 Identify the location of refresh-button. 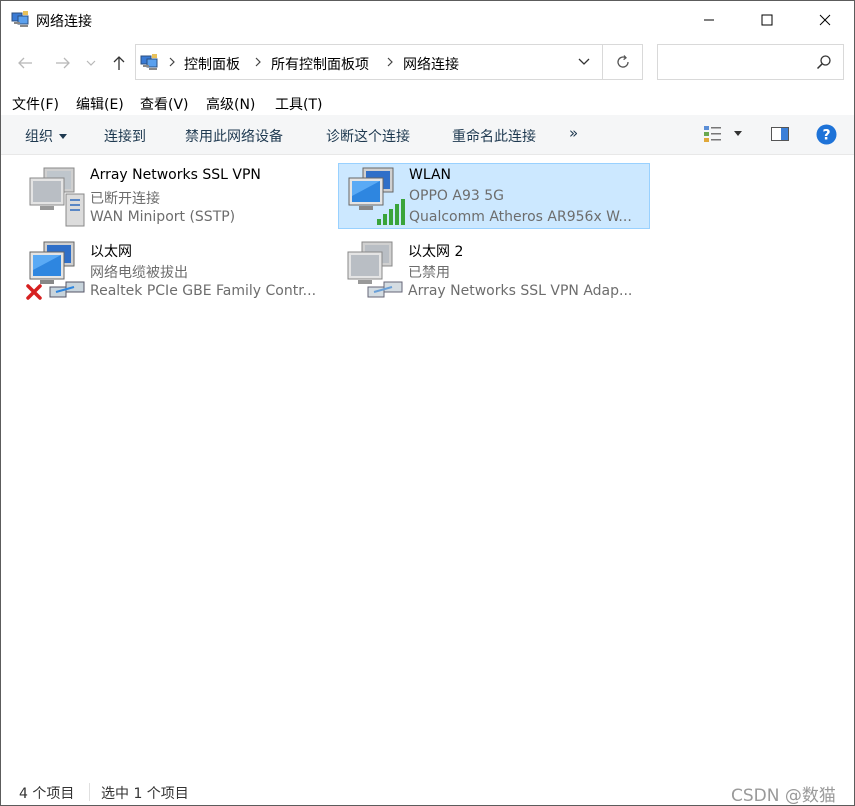
(623, 62).